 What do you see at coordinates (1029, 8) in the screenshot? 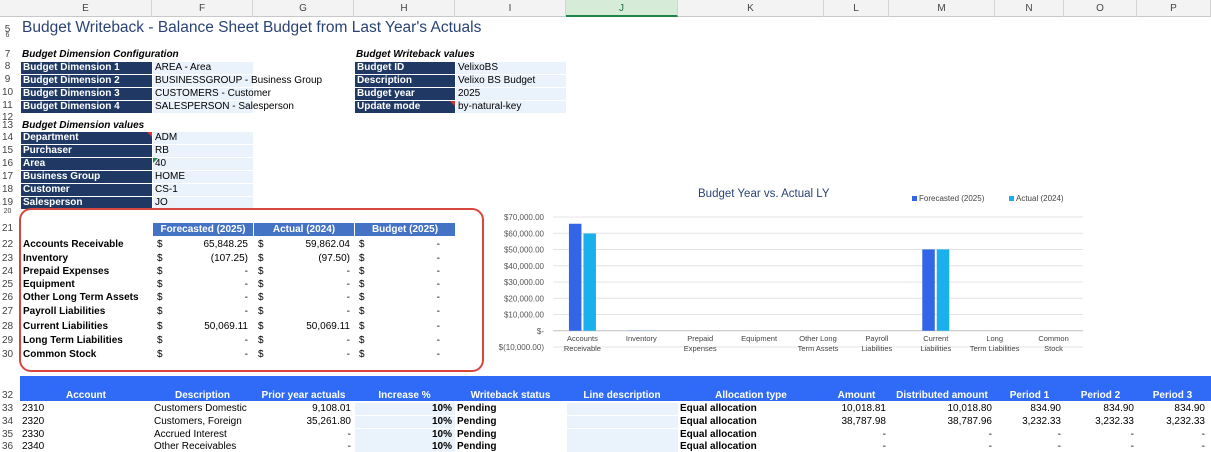
I see `column-header-n: N` at bounding box center [1029, 8].